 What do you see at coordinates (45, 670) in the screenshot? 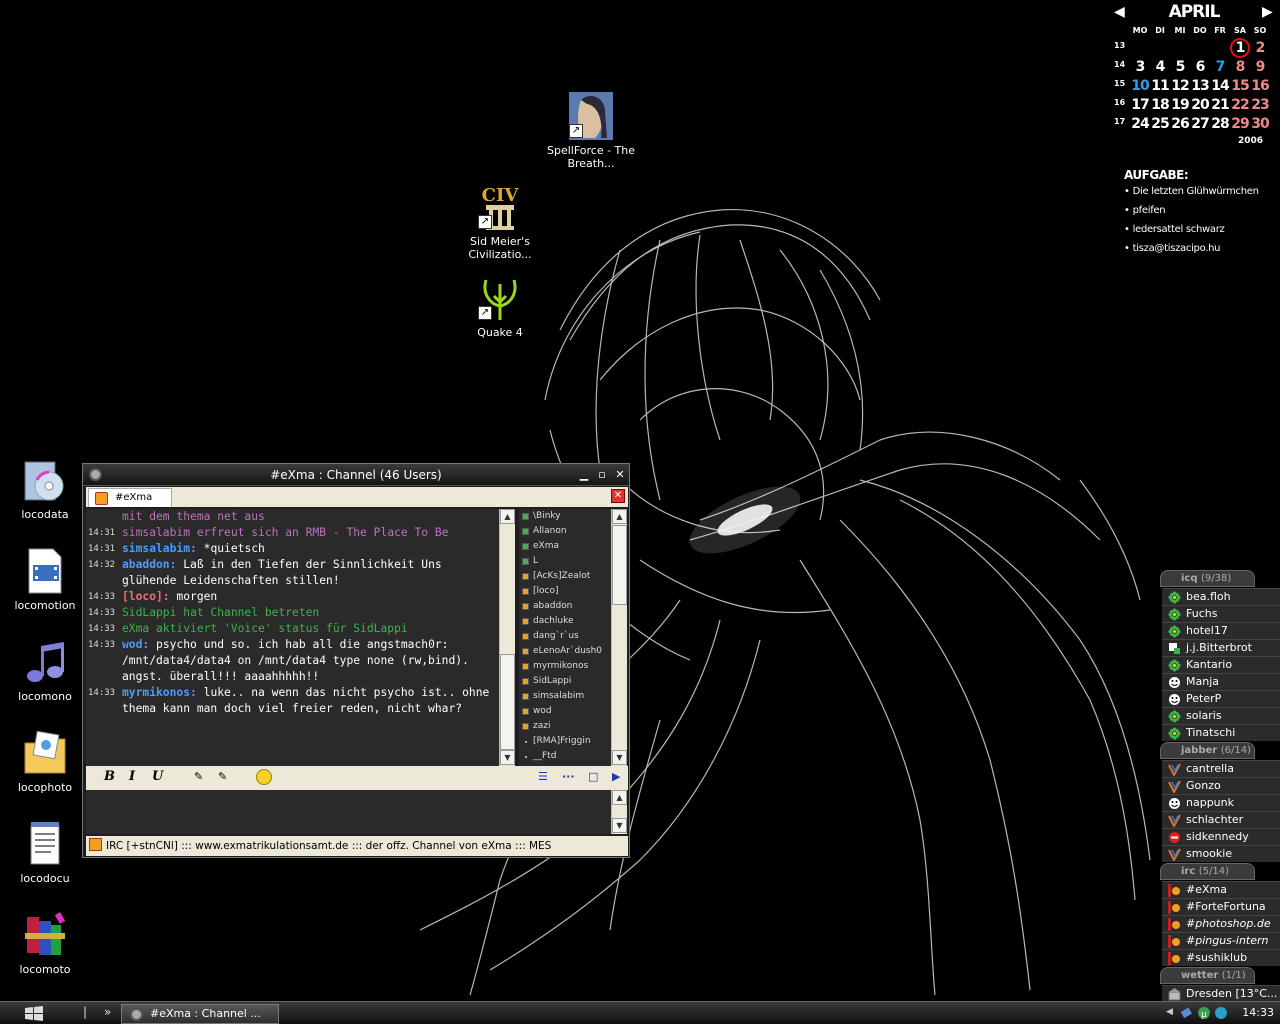
I see `desktop-icon-locomono: locomono` at bounding box center [45, 670].